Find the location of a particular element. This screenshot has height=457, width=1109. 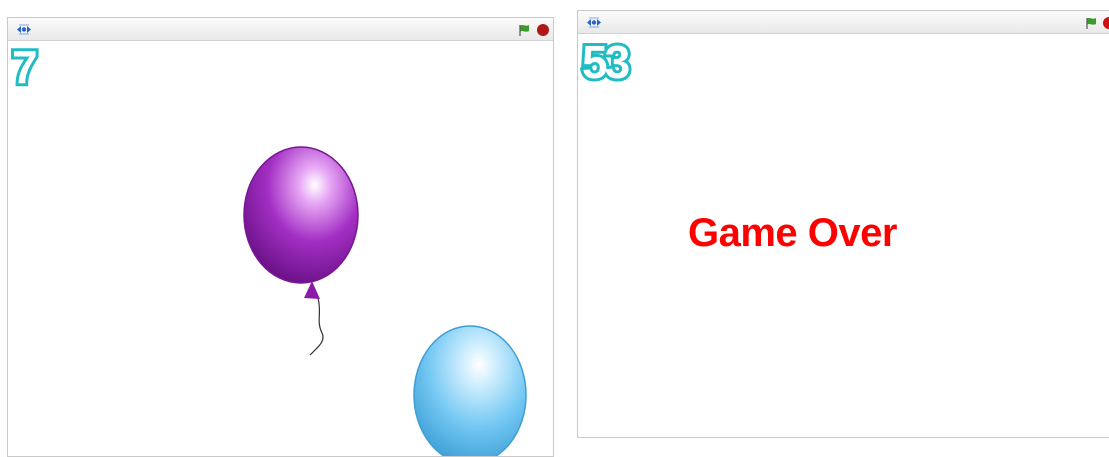

purple-balloon is located at coordinates (303, 250).